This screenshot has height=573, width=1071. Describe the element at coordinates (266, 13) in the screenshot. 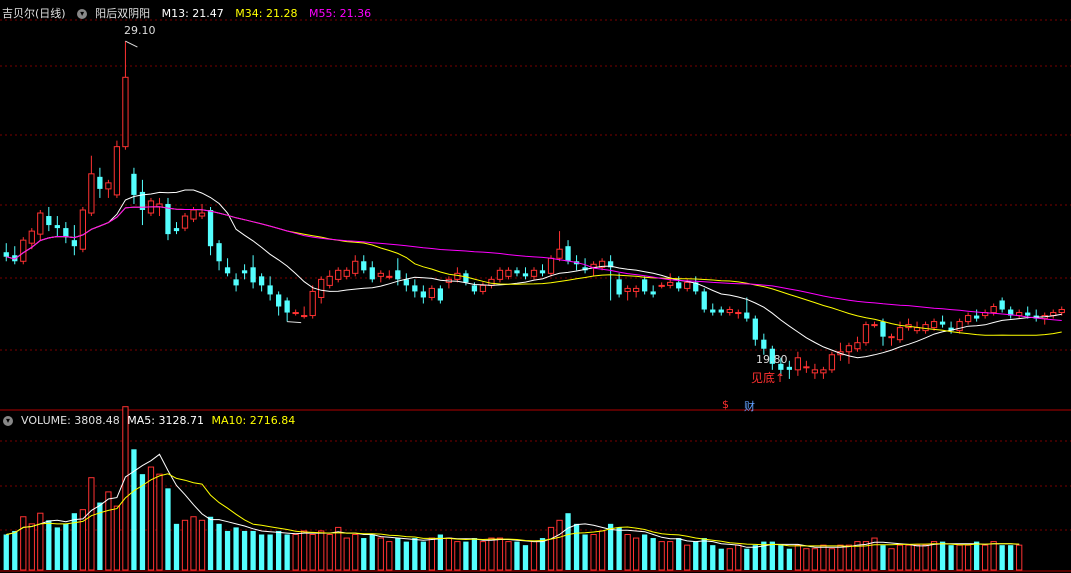

I see `ma34-label: M34: 21.28` at that location.